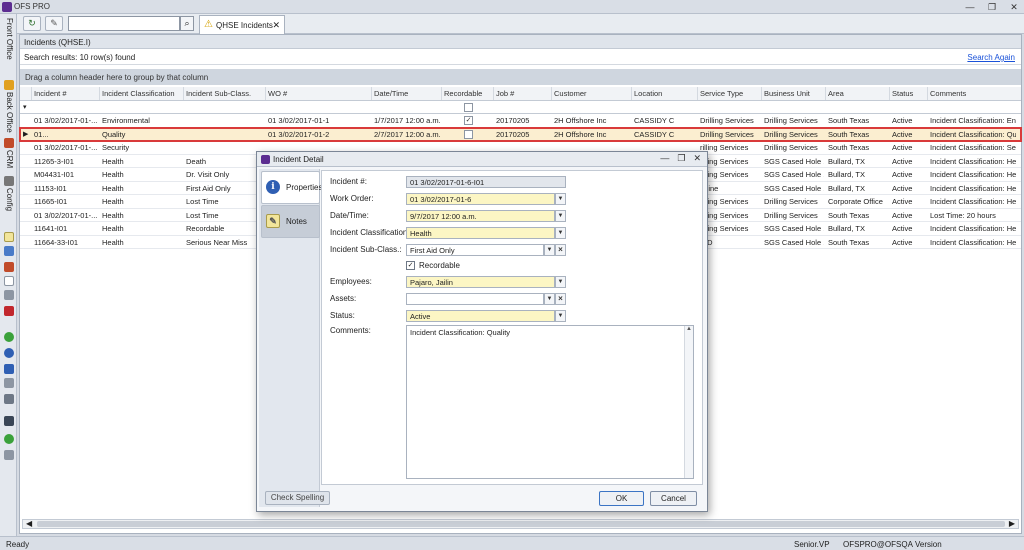  Describe the element at coordinates (9, 399) in the screenshot. I see `calculator-icon` at that location.